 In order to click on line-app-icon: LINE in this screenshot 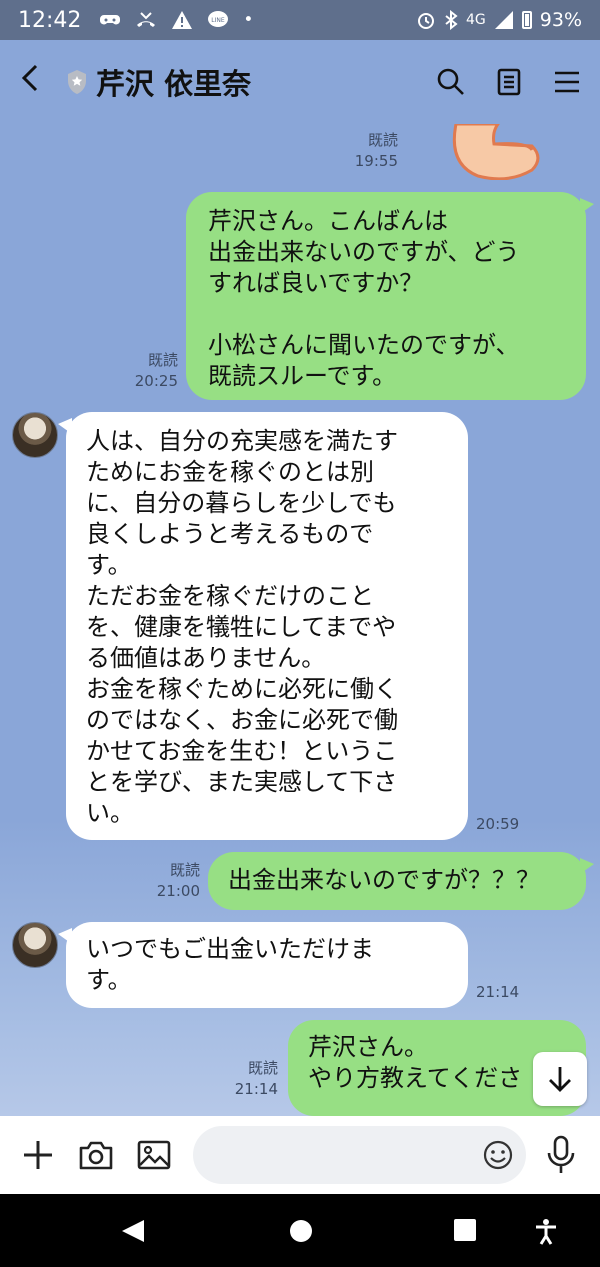, I will do `click(218, 19)`.